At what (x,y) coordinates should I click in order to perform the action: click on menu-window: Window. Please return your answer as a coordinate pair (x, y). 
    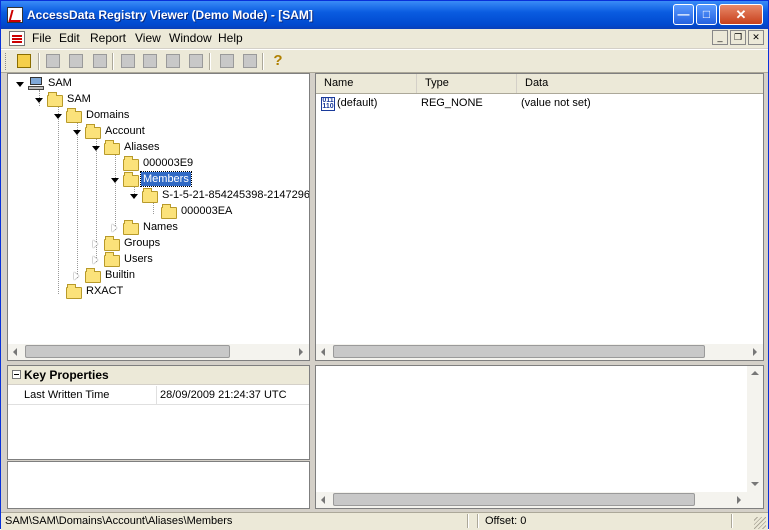
    Looking at the image, I should click on (190, 38).